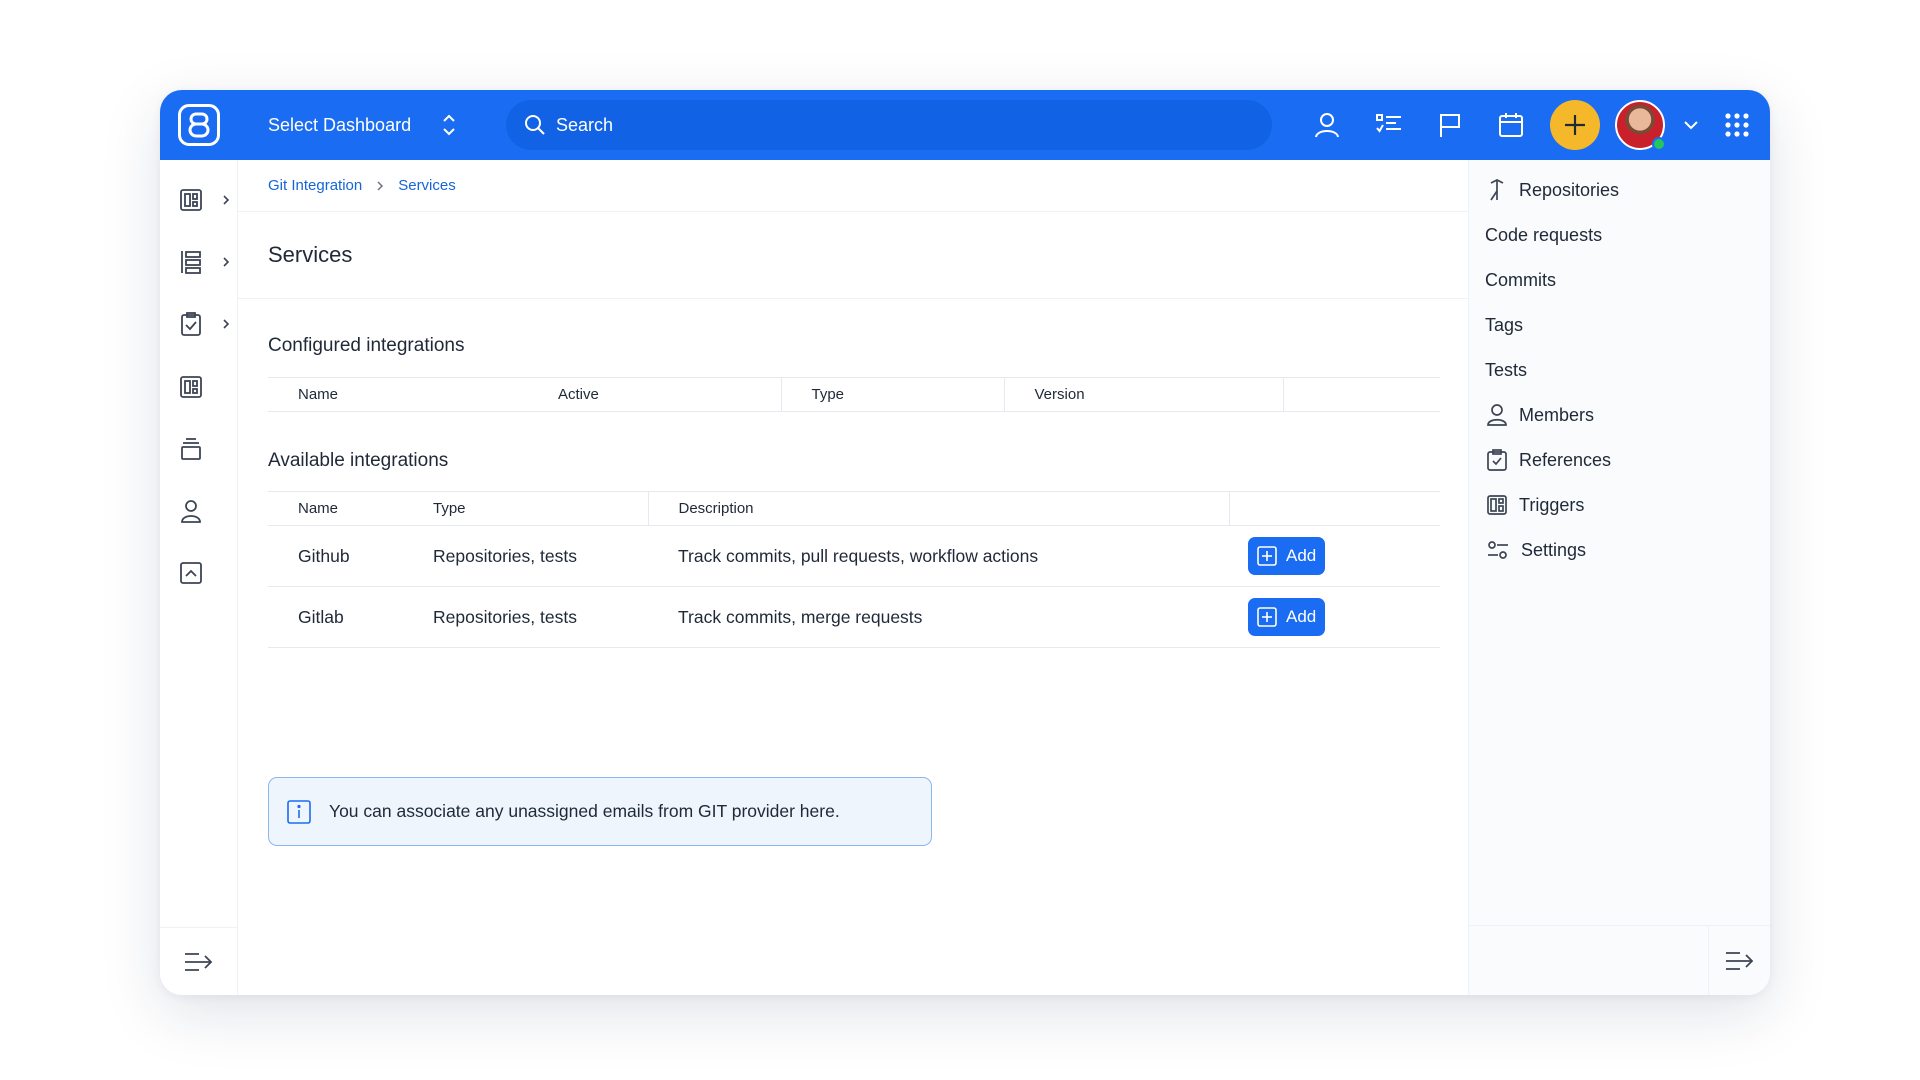 The width and height of the screenshot is (1920, 1080). Describe the element at coordinates (1450, 125) in the screenshot. I see `flag-icon` at that location.